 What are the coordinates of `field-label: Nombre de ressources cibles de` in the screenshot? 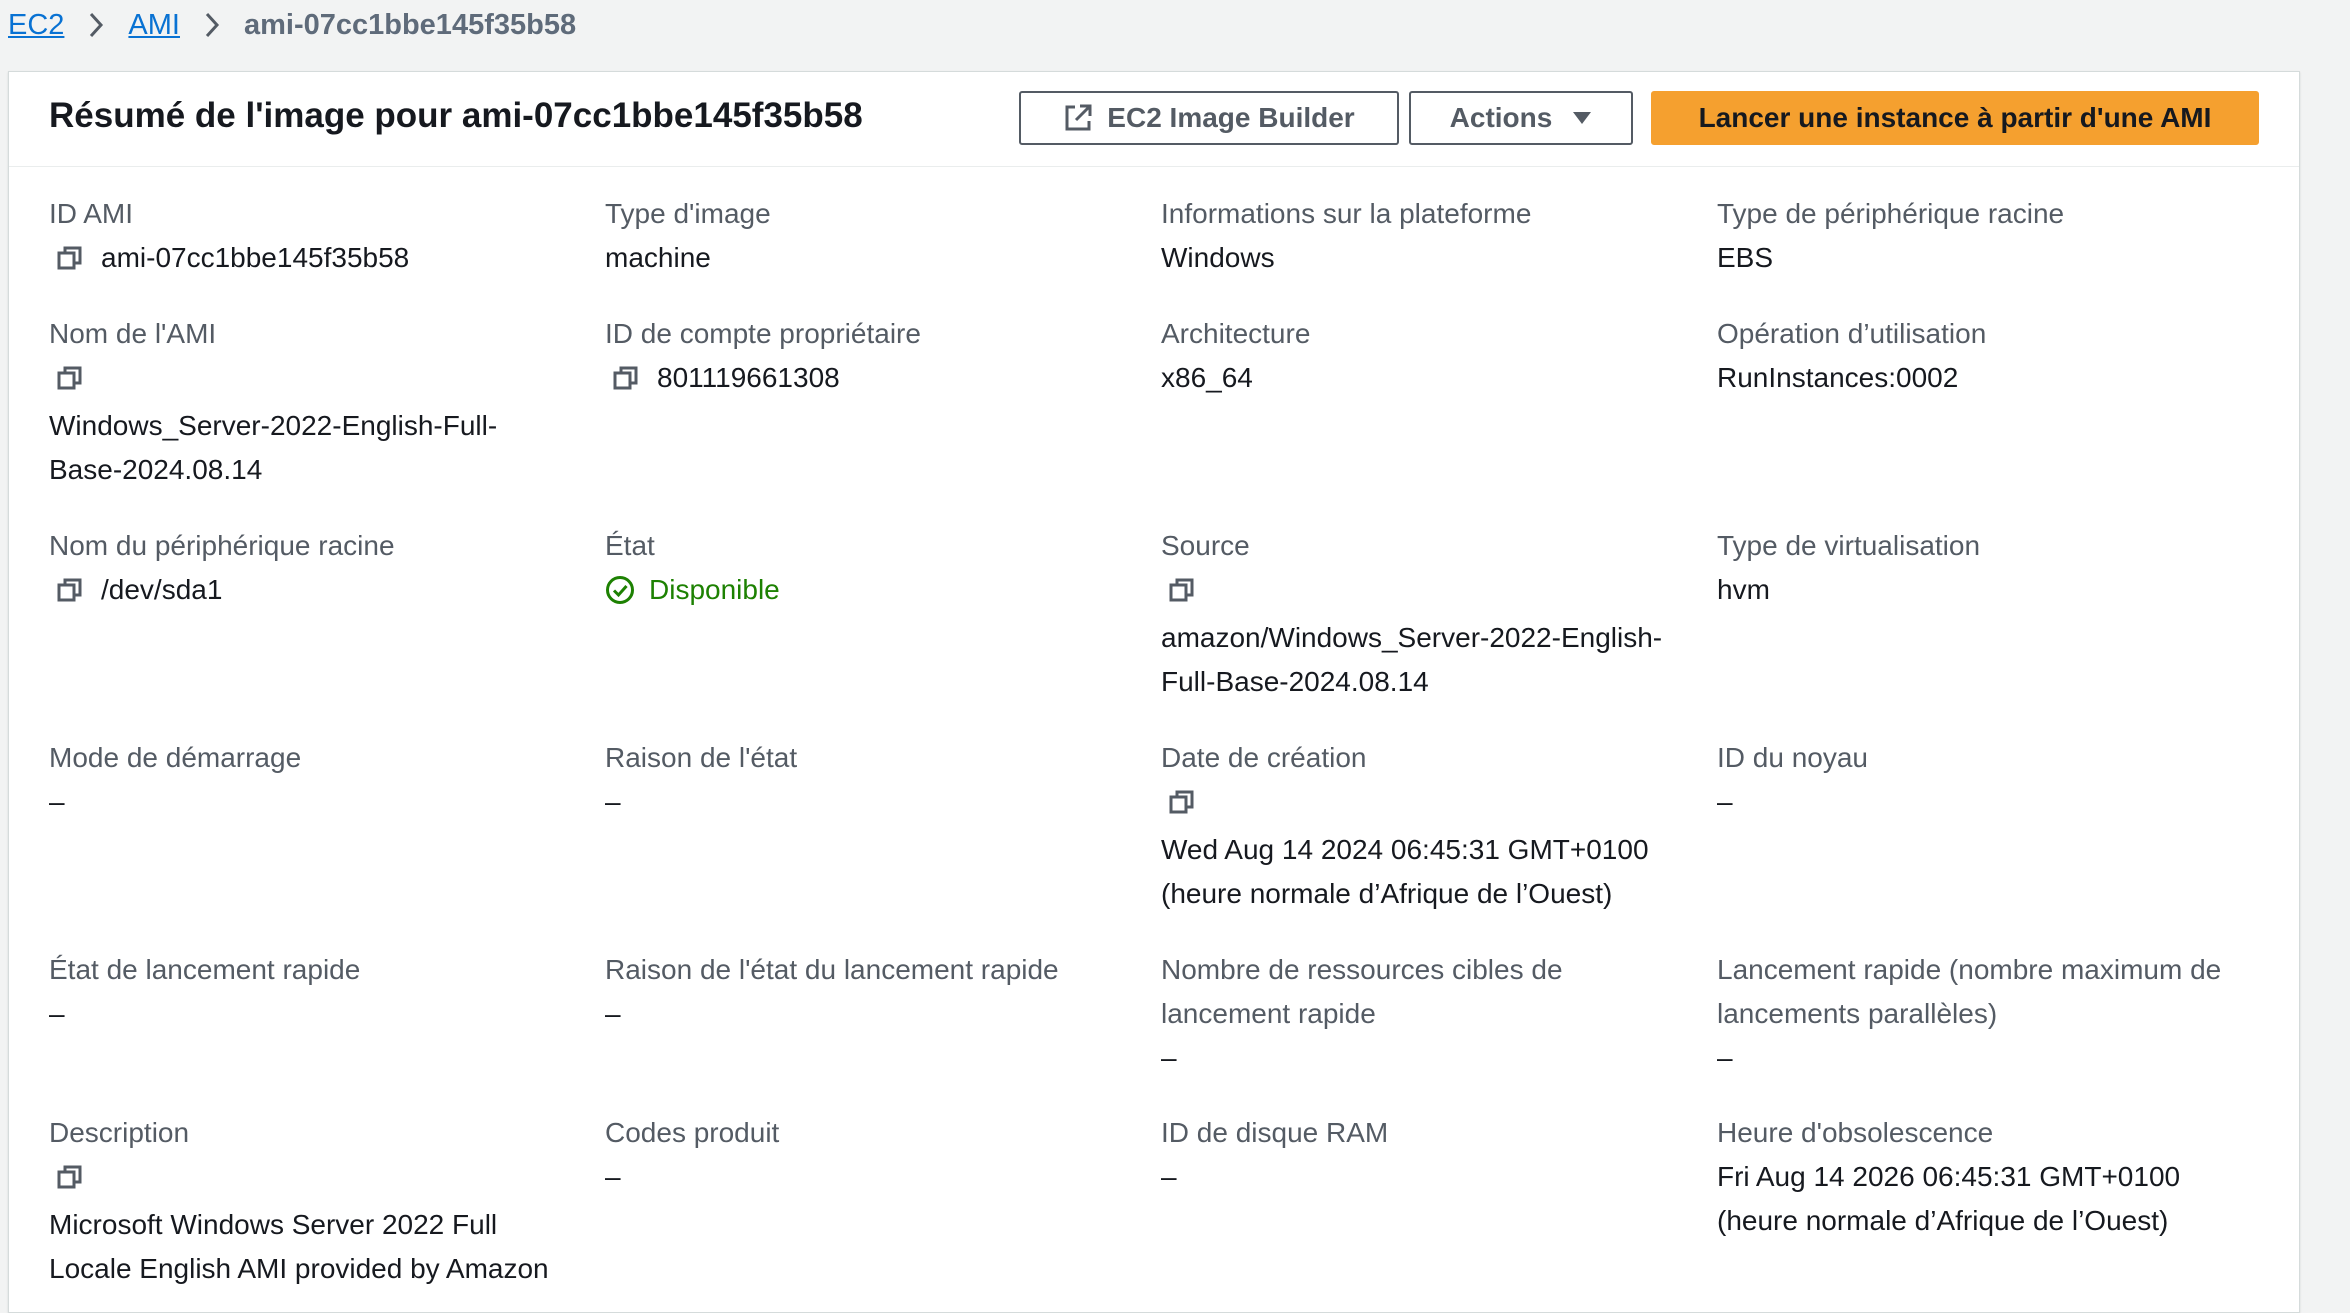 It's located at (1362, 969).